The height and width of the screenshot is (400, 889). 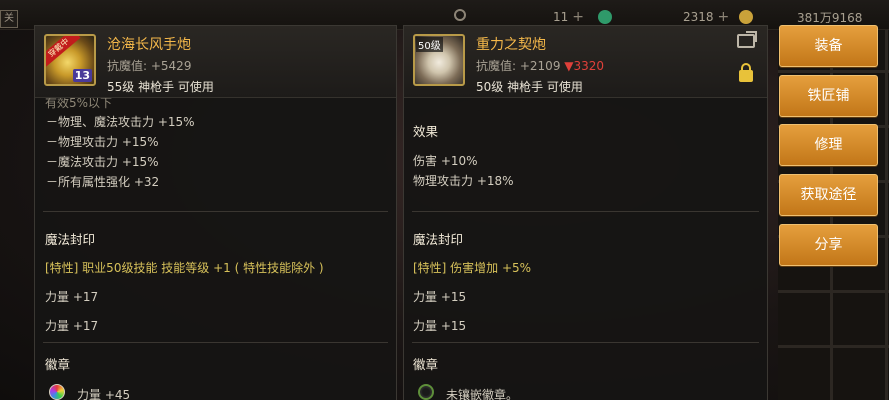 I want to click on item-name: 重力之契炮, so click(x=511, y=45).